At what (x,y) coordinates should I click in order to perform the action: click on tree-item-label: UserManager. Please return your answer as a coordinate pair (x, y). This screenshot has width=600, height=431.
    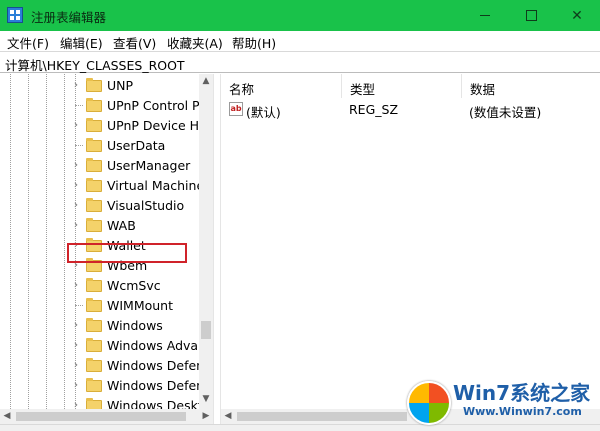
    Looking at the image, I should click on (149, 165).